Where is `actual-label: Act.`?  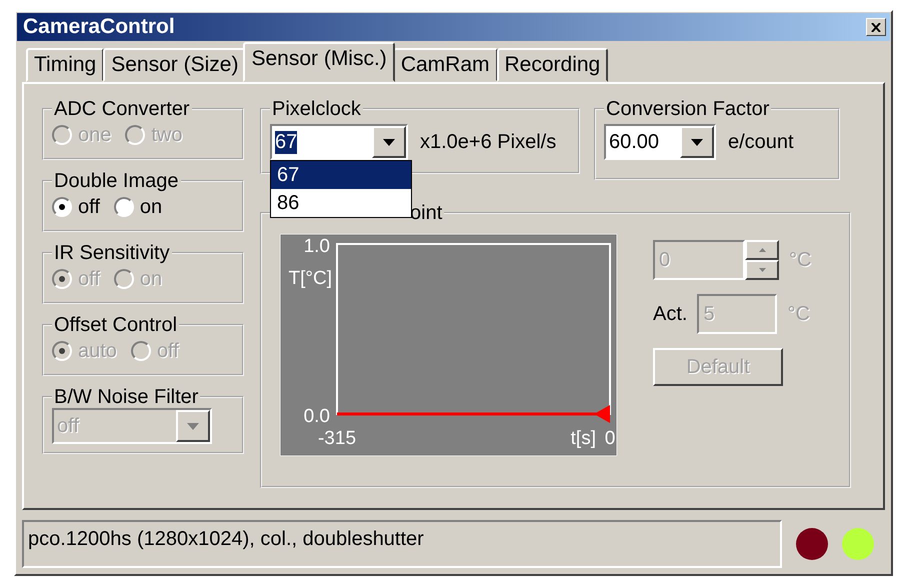
actual-label: Act. is located at coordinates (670, 314).